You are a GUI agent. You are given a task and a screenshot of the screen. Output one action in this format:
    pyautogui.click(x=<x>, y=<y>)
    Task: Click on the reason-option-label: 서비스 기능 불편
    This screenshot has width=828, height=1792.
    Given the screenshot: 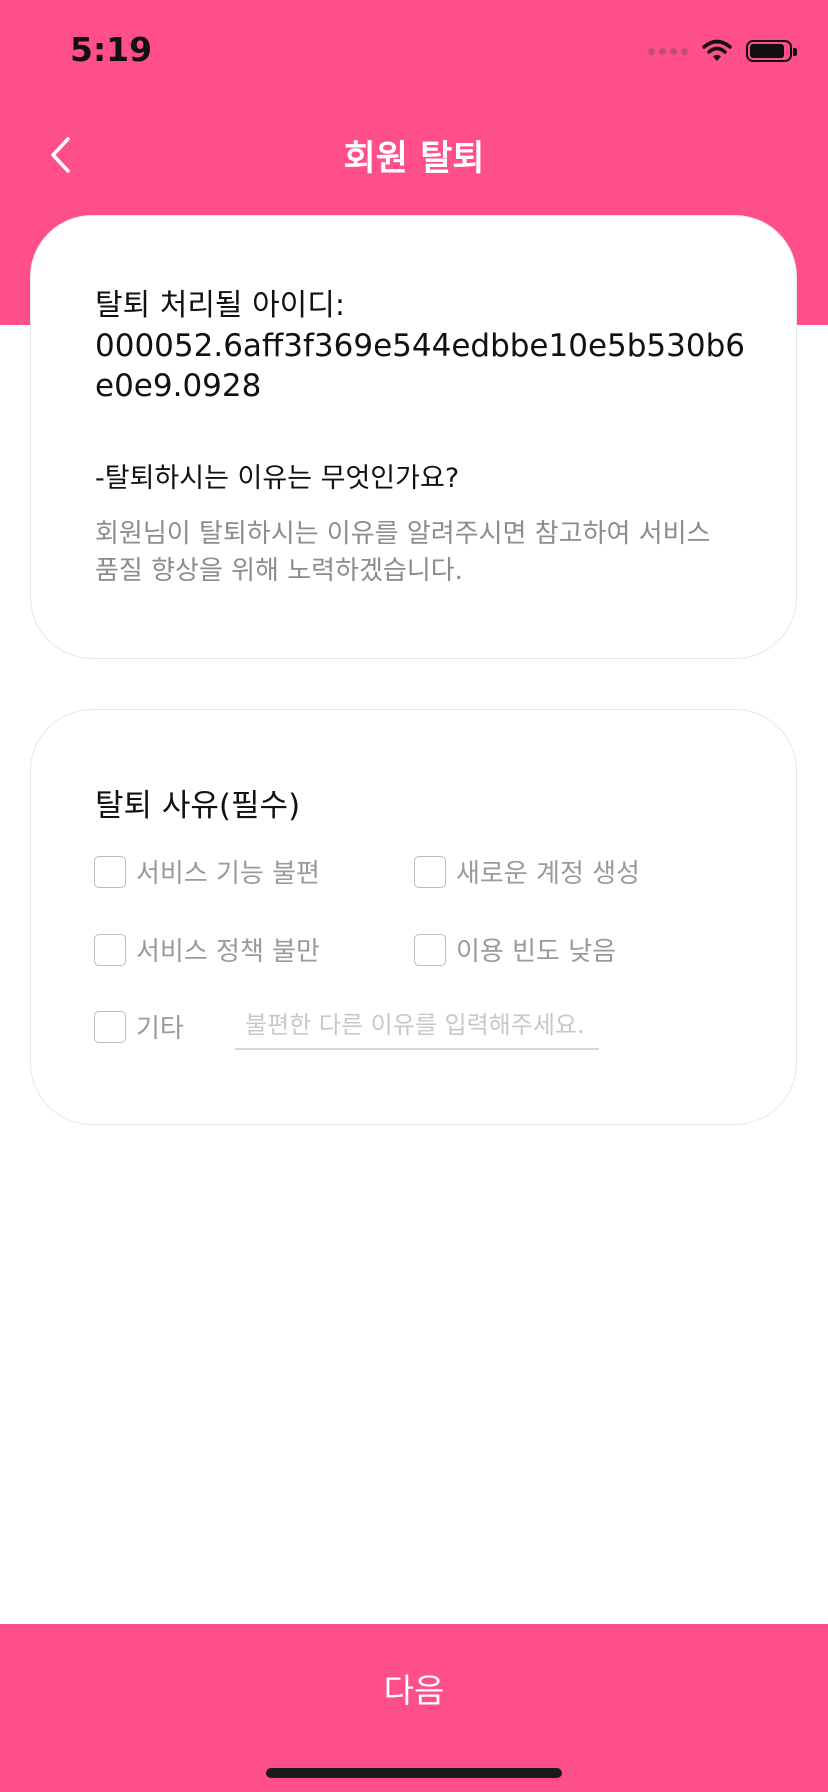 What is the action you would take?
    pyautogui.click(x=228, y=874)
    